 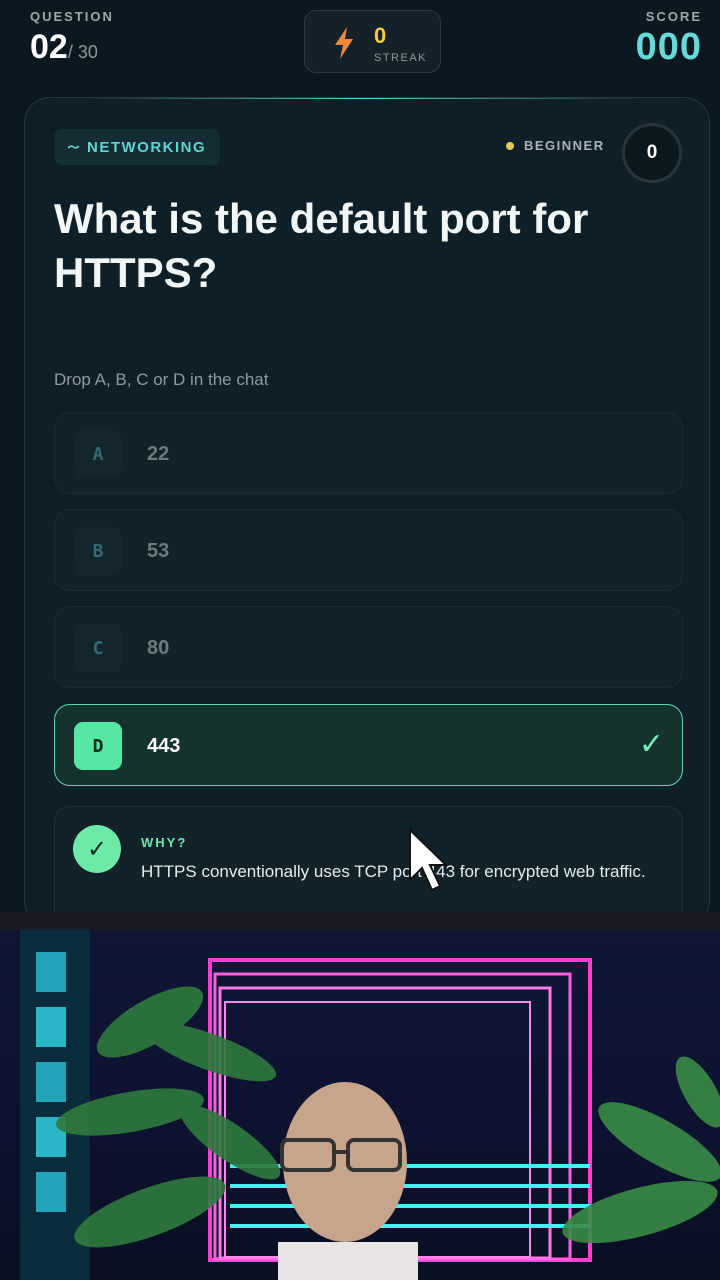 I want to click on neon-frame, so click(x=400, y=1110).